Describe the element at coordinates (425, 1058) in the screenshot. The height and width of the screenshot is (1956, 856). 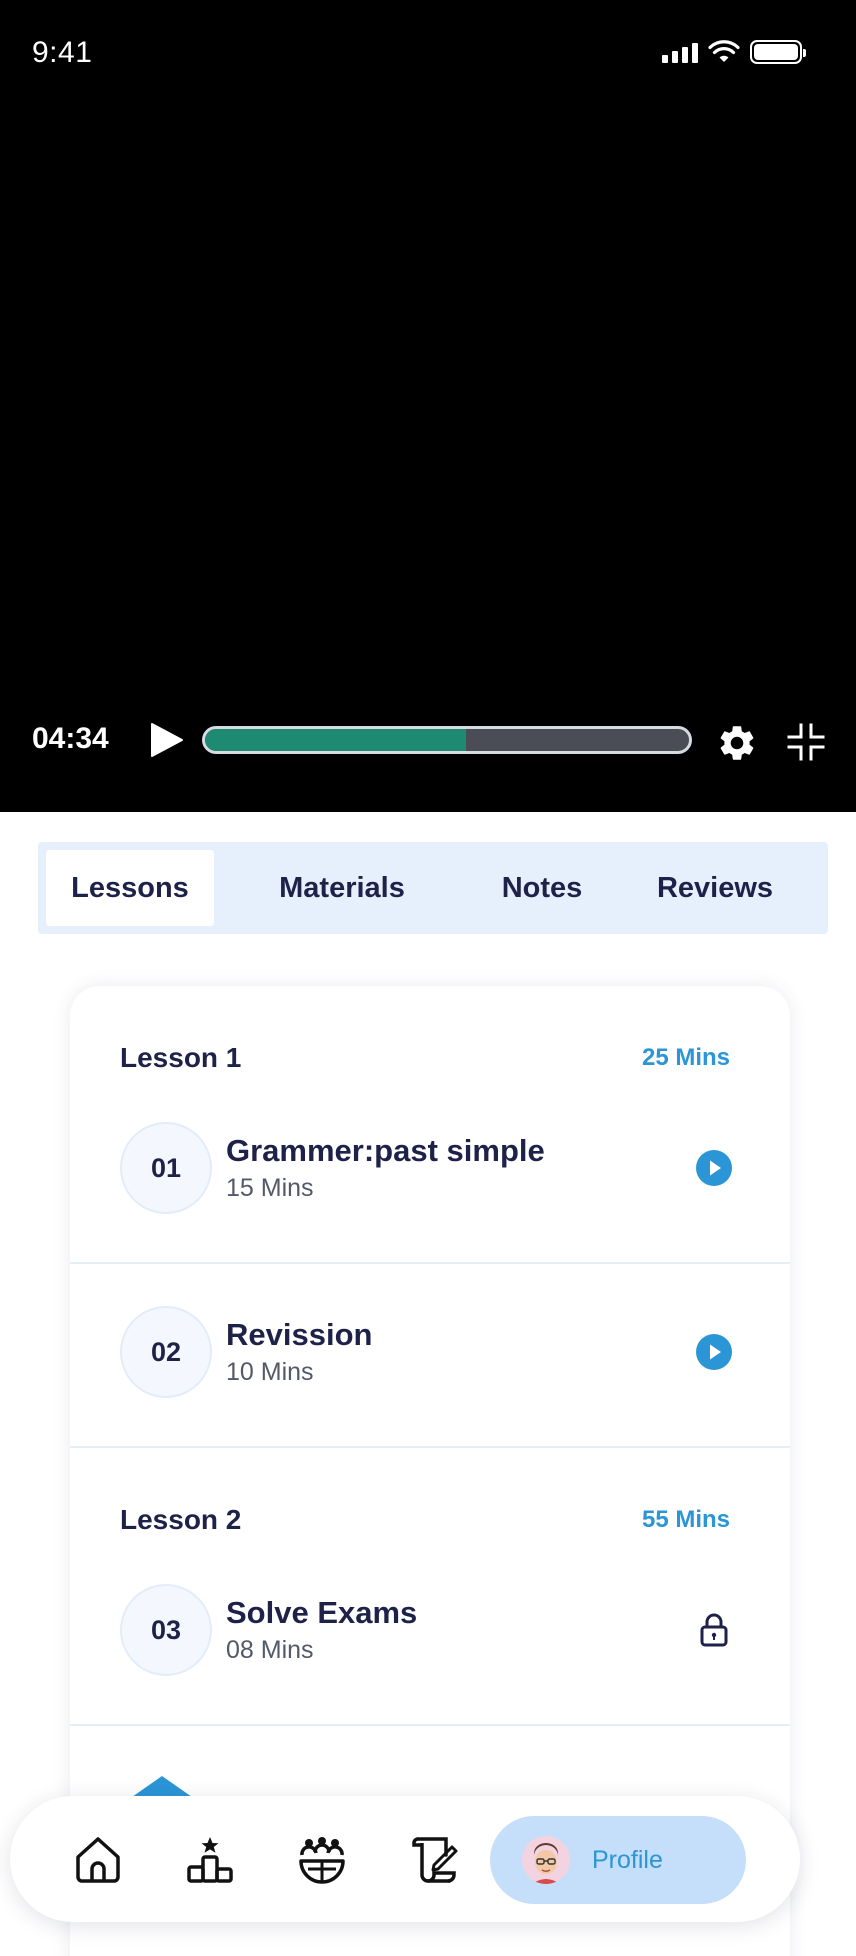
I see `lesson-section-header: Lesson 1 25 Mins` at that location.